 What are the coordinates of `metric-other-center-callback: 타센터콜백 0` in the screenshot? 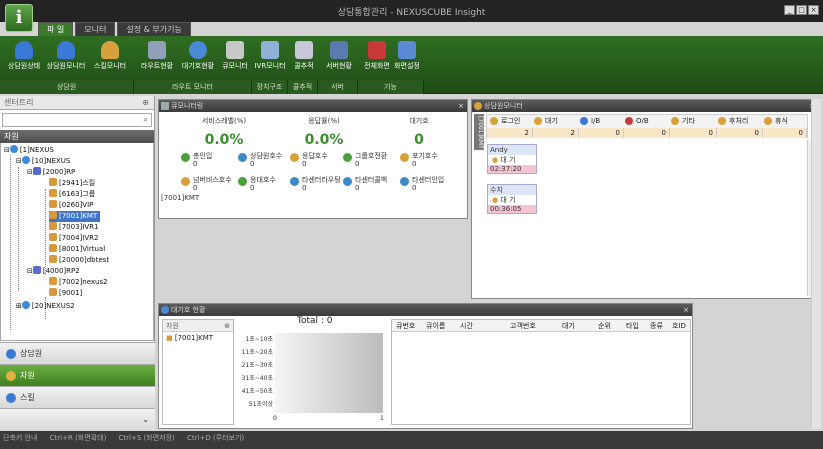 It's located at (365, 184).